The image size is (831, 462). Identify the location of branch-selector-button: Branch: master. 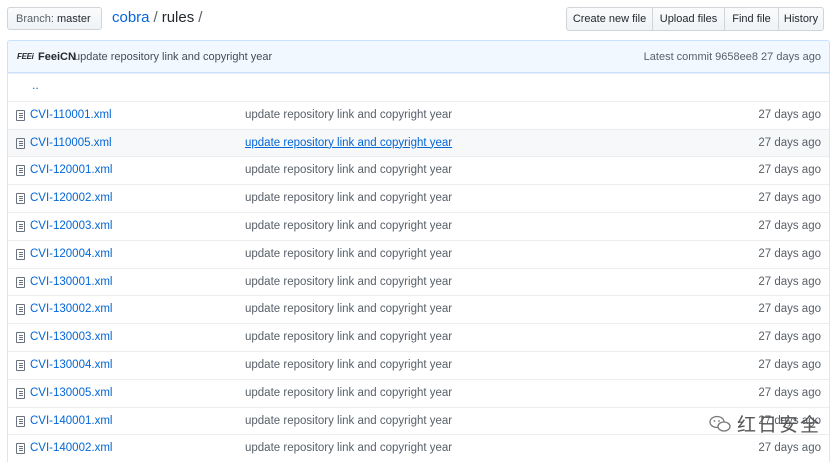
(54, 26).